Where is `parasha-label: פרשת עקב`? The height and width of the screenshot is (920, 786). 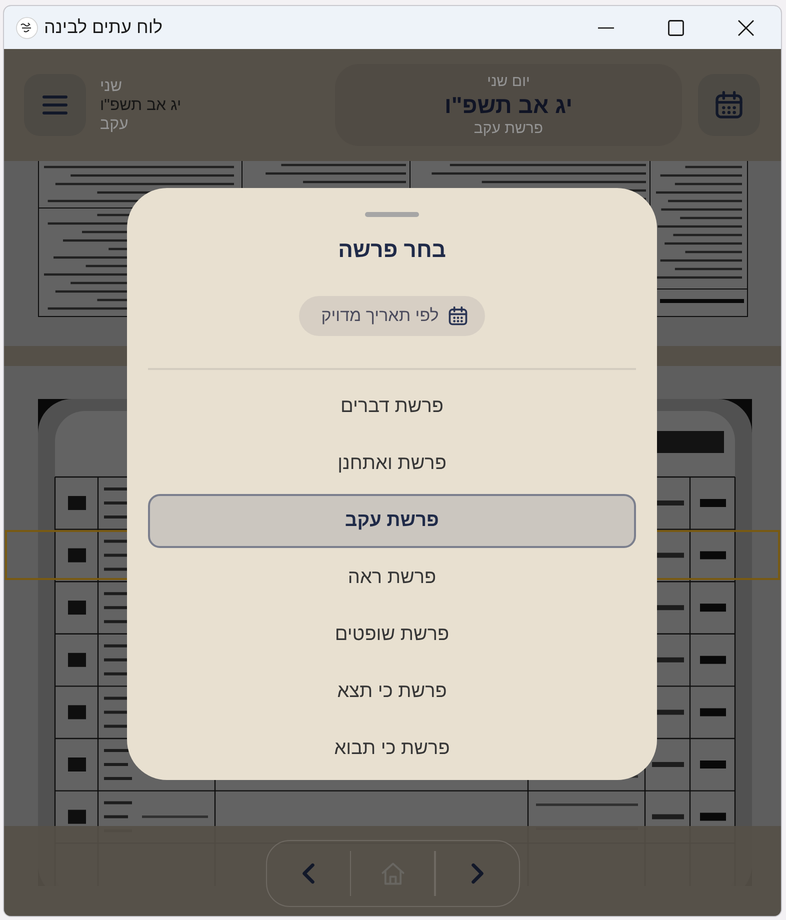
parasha-label: פרשת עקב is located at coordinates (509, 128).